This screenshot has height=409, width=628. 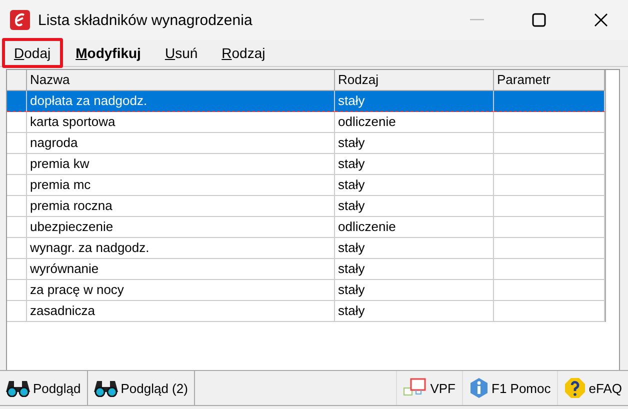 What do you see at coordinates (414, 80) in the screenshot?
I see `column-header: Rodzaj` at bounding box center [414, 80].